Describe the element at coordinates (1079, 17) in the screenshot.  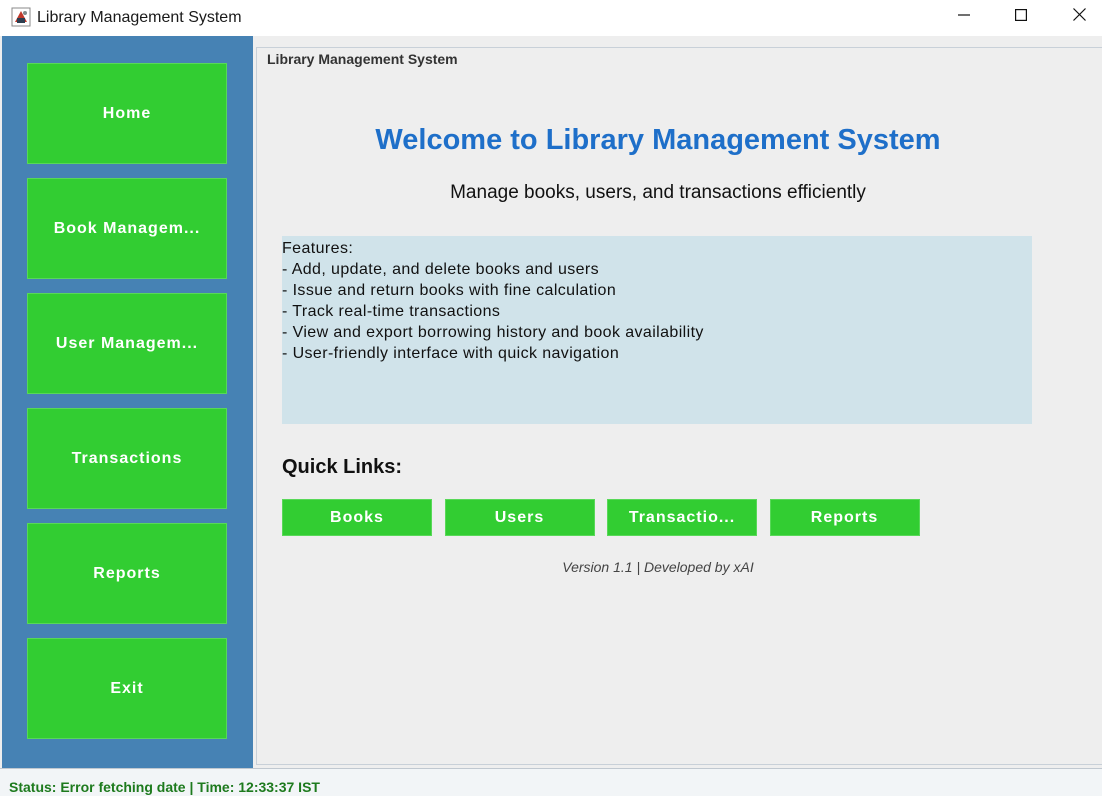
I see `close-icon` at that location.